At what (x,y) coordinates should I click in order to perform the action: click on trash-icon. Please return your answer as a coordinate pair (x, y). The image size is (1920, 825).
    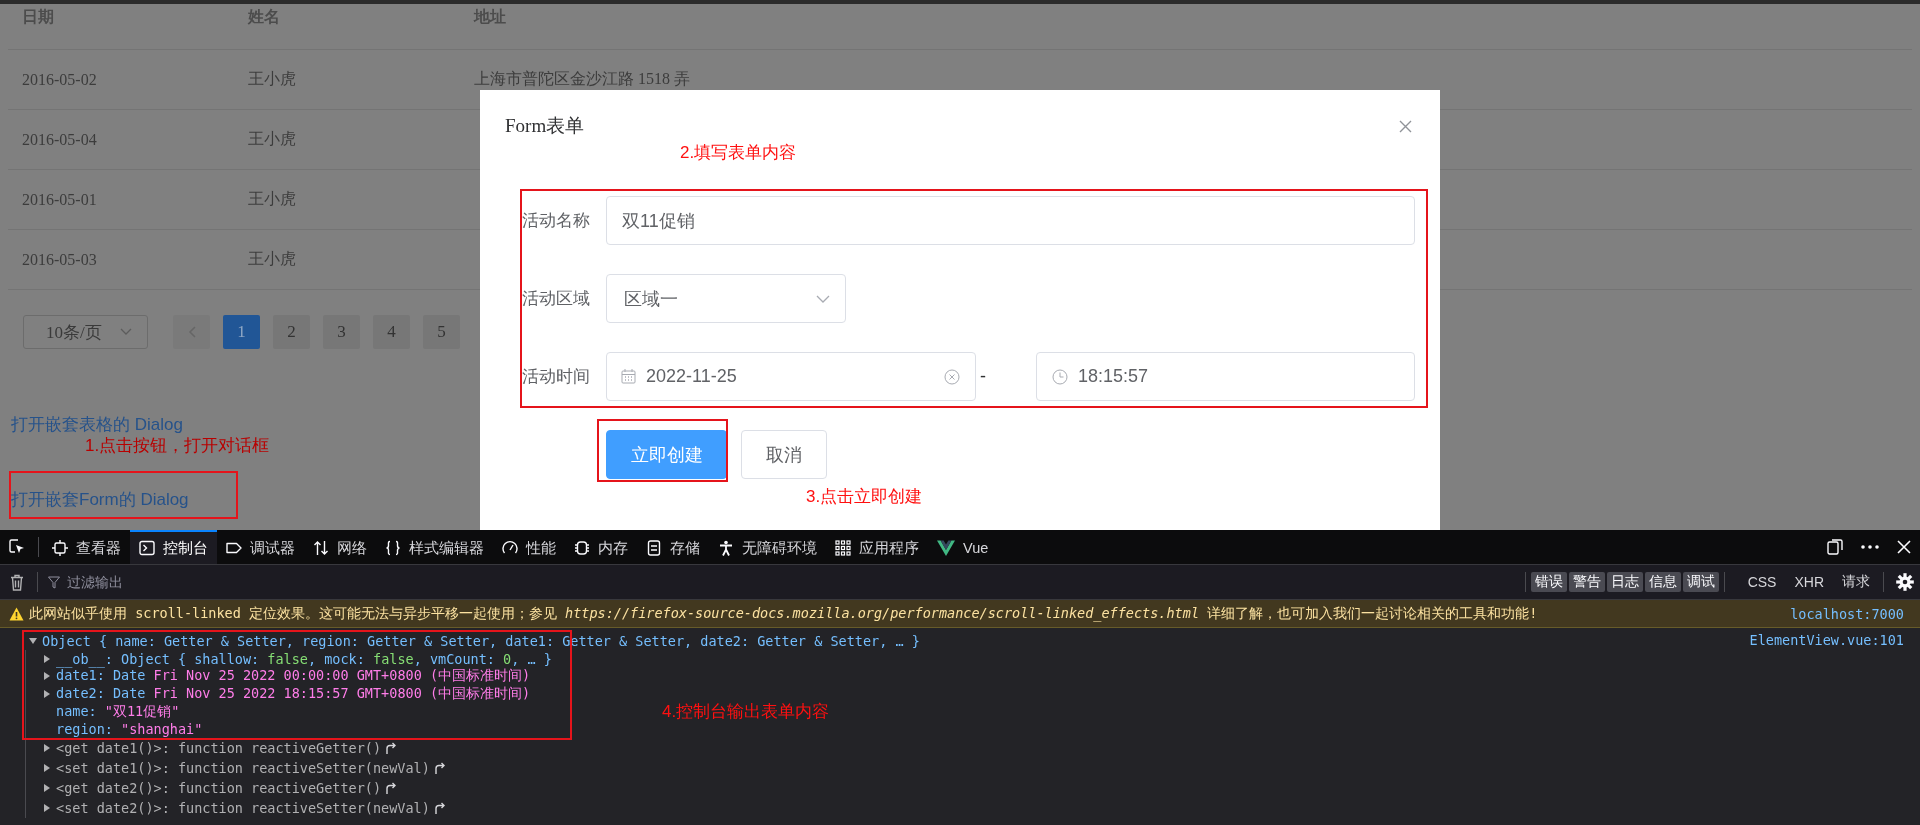
    Looking at the image, I should click on (17, 582).